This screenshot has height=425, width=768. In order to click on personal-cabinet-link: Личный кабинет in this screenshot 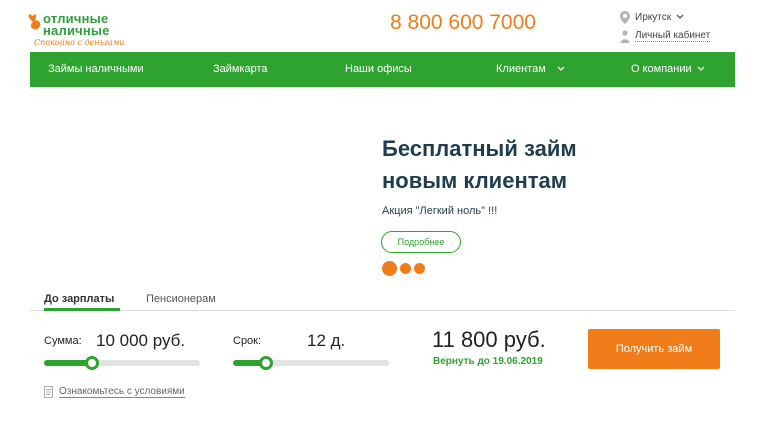, I will do `click(665, 36)`.